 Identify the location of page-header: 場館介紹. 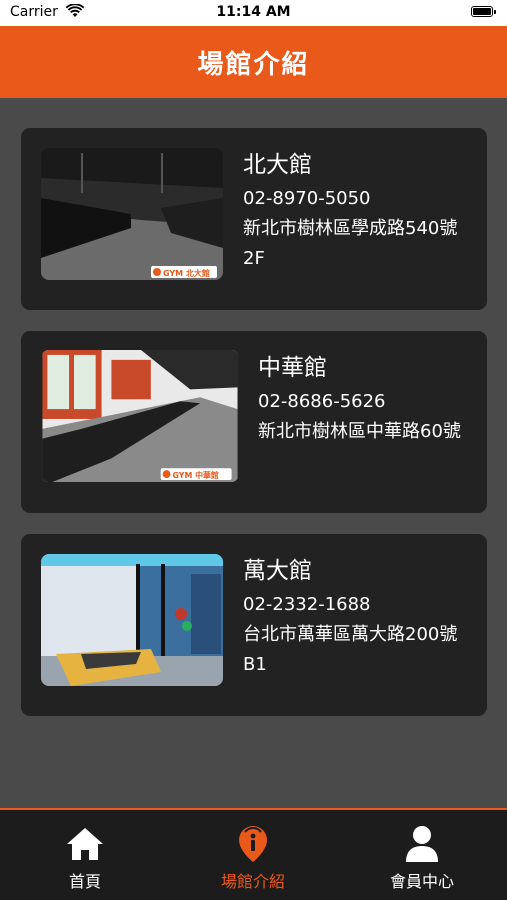
(253, 62).